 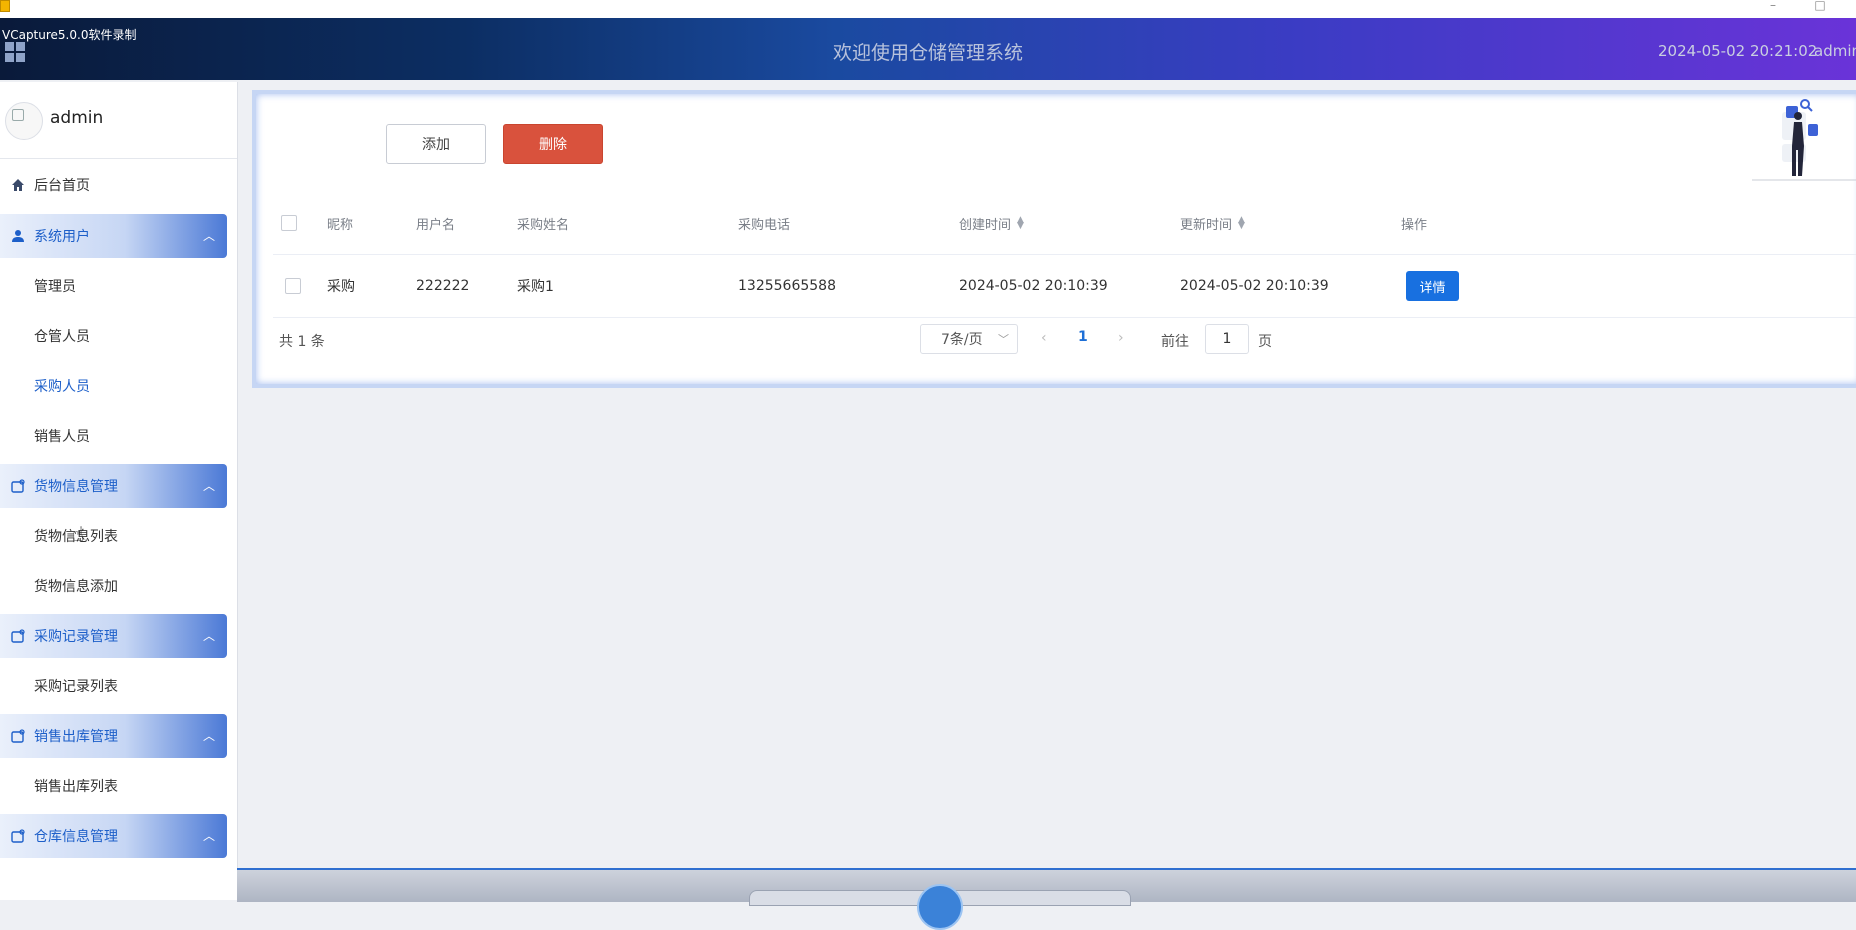 What do you see at coordinates (76, 637) in the screenshot?
I see `sidebar-group-label: 采购记录管理` at bounding box center [76, 637].